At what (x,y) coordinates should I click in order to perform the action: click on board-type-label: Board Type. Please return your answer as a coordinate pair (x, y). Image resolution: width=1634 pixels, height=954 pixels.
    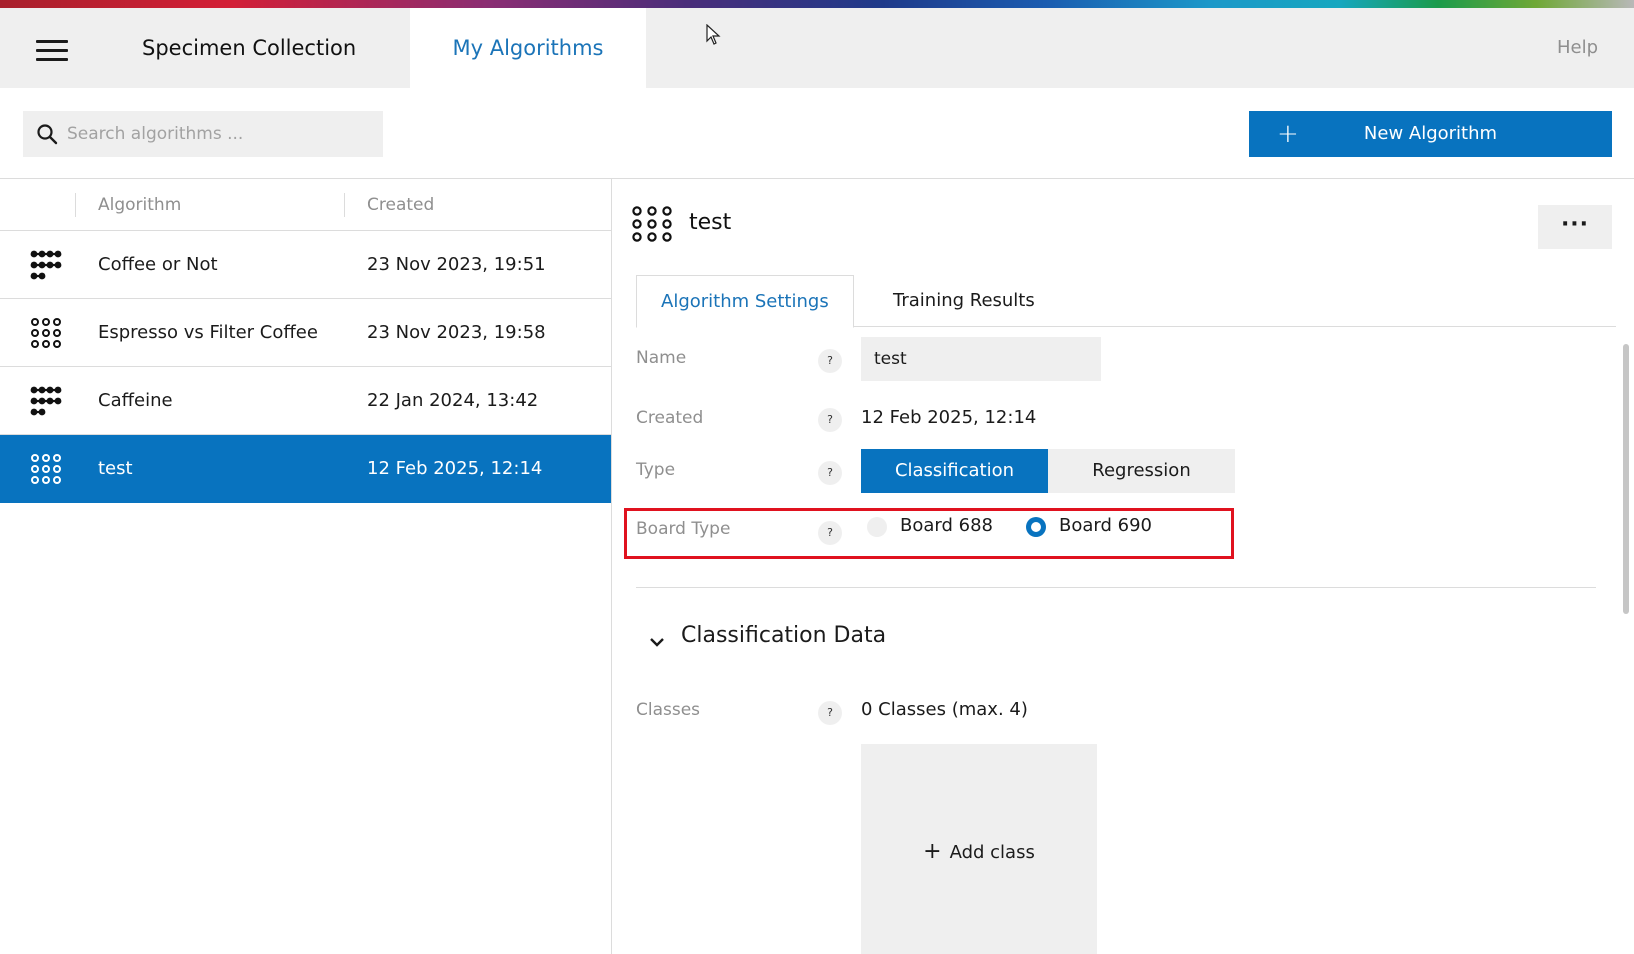
    Looking at the image, I should click on (683, 529).